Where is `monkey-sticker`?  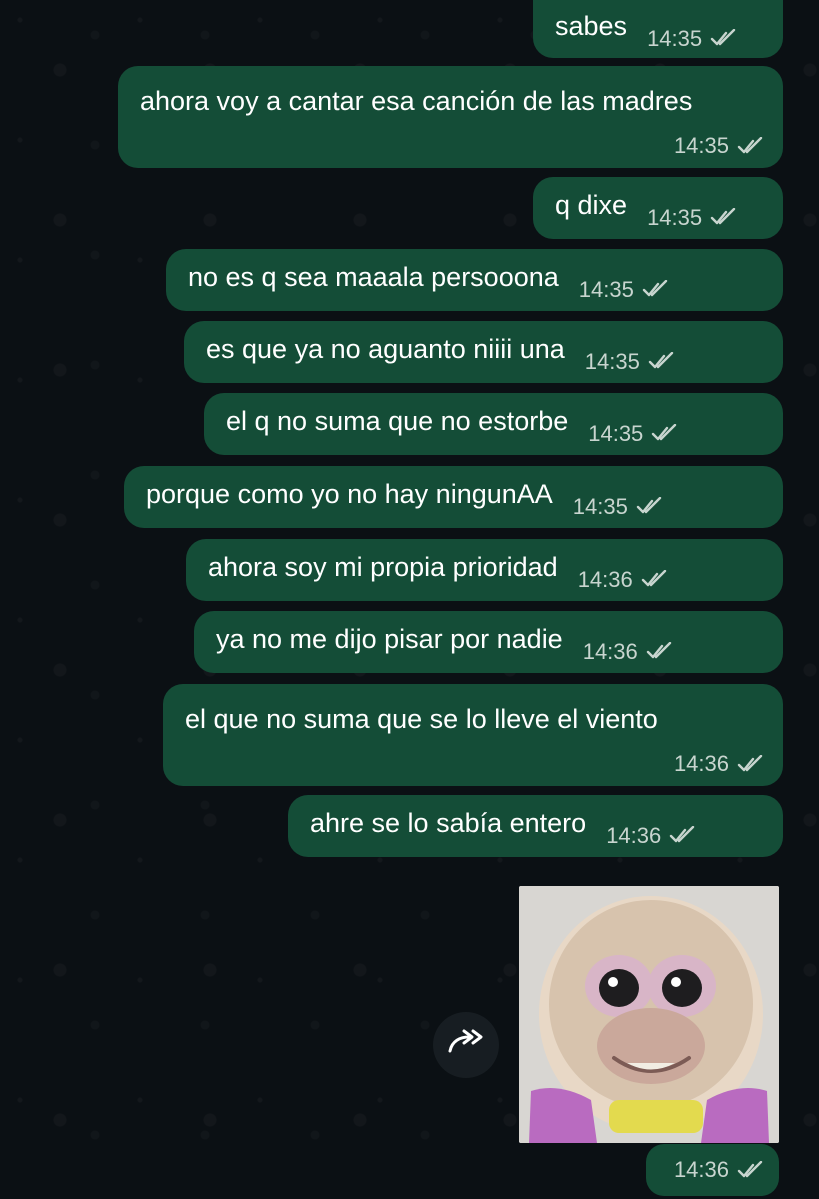
monkey-sticker is located at coordinates (649, 1014).